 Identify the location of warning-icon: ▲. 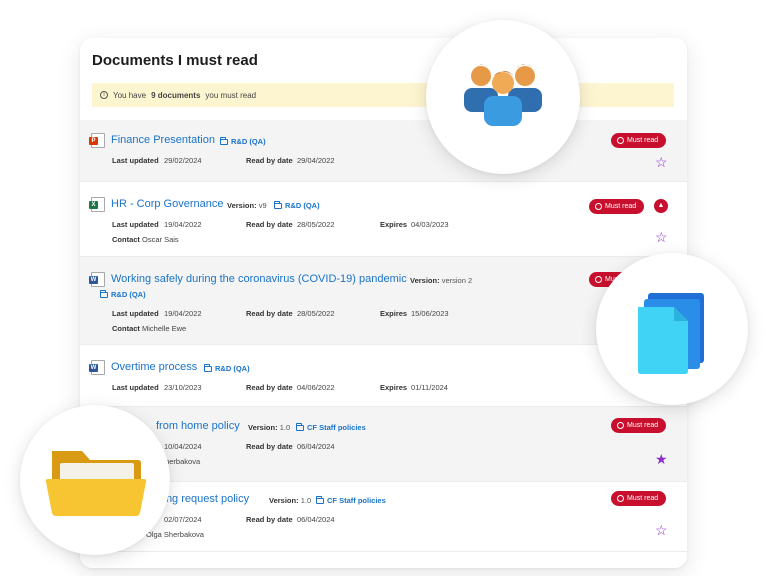
(661, 206).